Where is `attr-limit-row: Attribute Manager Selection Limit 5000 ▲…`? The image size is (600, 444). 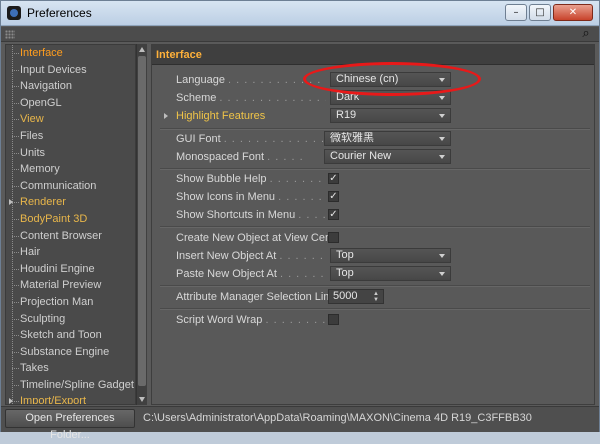
attr-limit-row: Attribute Manager Selection Limit 5000 ▲… is located at coordinates (374, 297).